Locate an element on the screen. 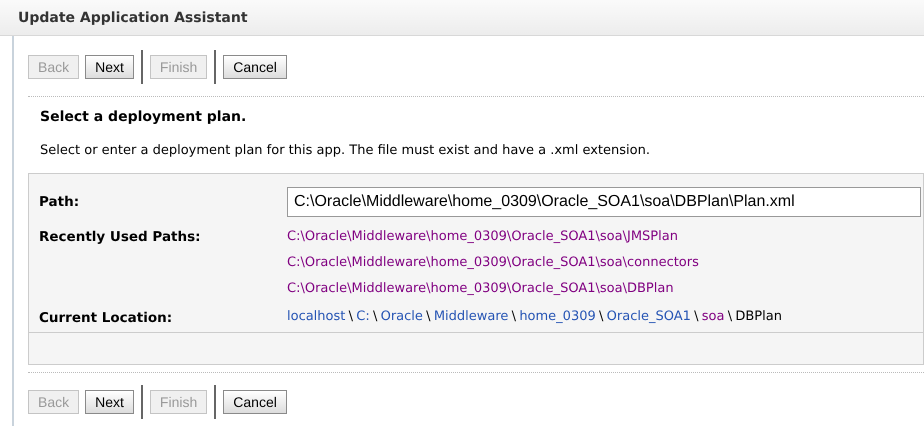 This screenshot has height=426, width=924. section-heading: Select a deployment plan. is located at coordinates (143, 117).